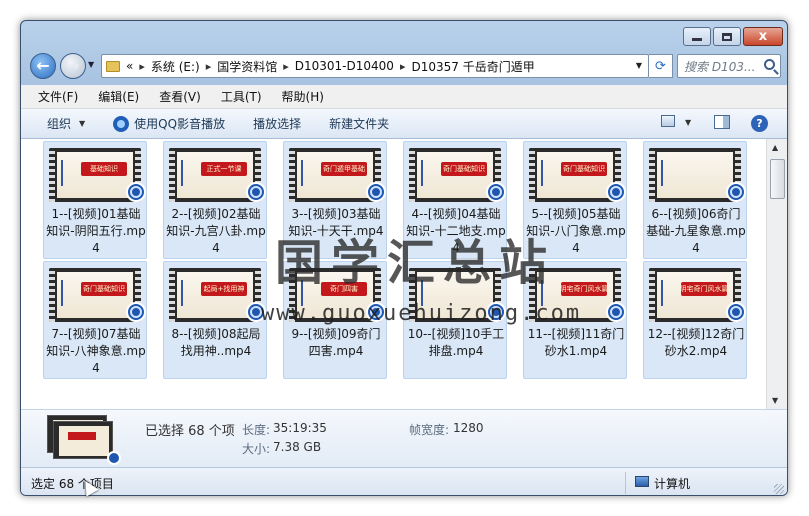 The height and width of the screenshot is (516, 809). Describe the element at coordinates (277, 123) in the screenshot. I see `play-selection-button: 播放选择` at that location.